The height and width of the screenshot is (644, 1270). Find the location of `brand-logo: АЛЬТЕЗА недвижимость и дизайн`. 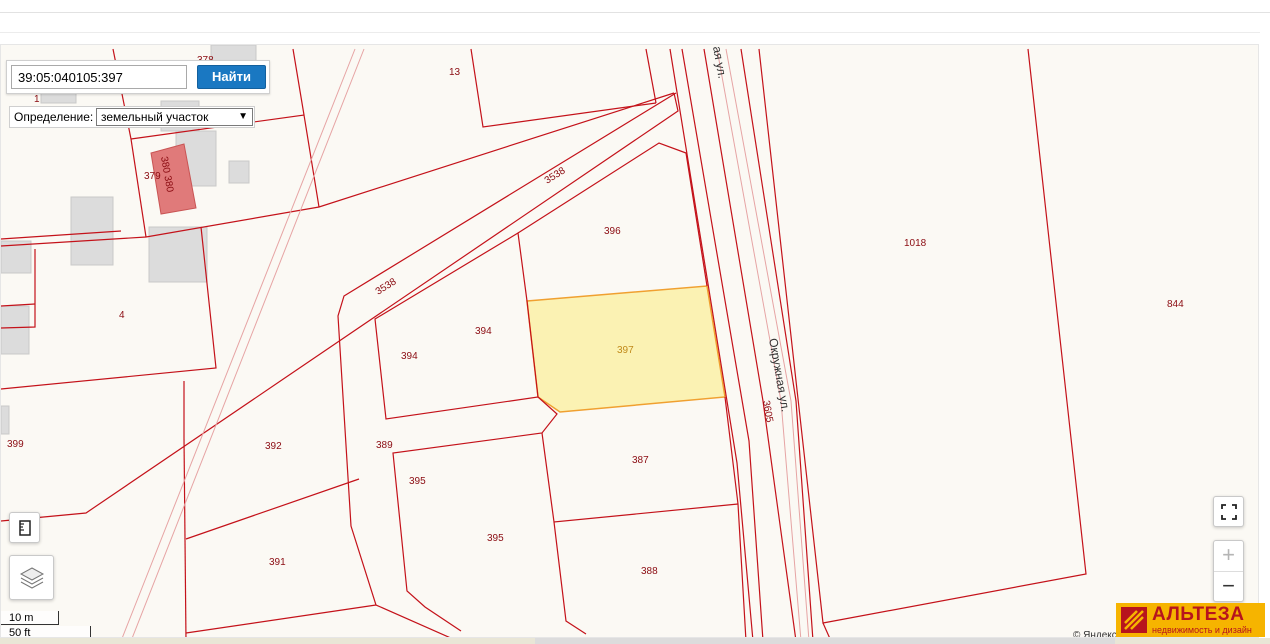

brand-logo: АЛЬТЕЗА недвижимость и дизайн is located at coordinates (1190, 620).